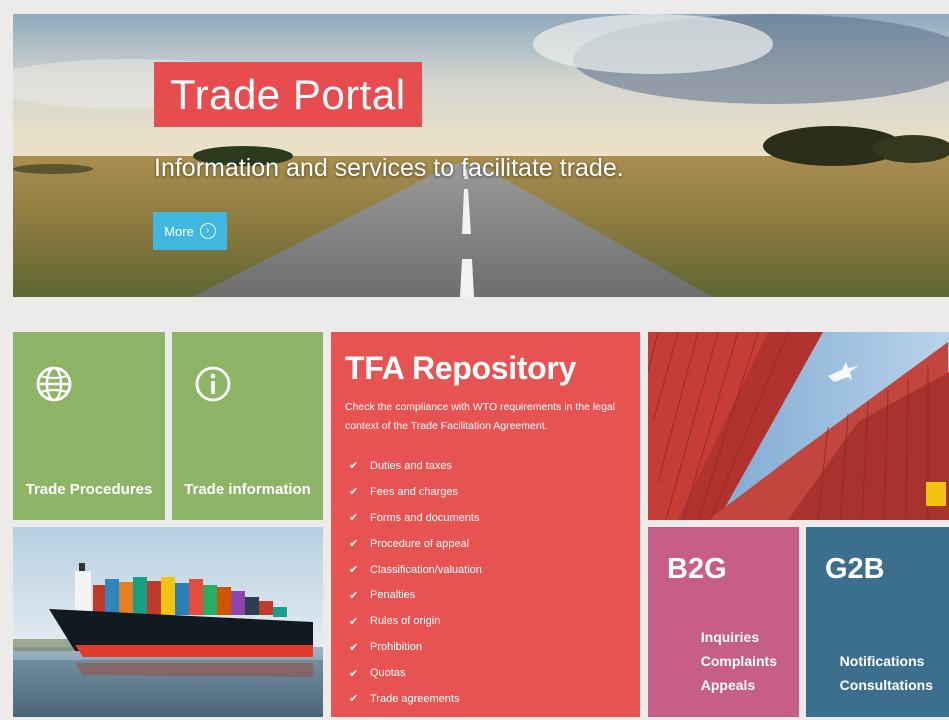  I want to click on cargo-ship-illustration, so click(168, 622).